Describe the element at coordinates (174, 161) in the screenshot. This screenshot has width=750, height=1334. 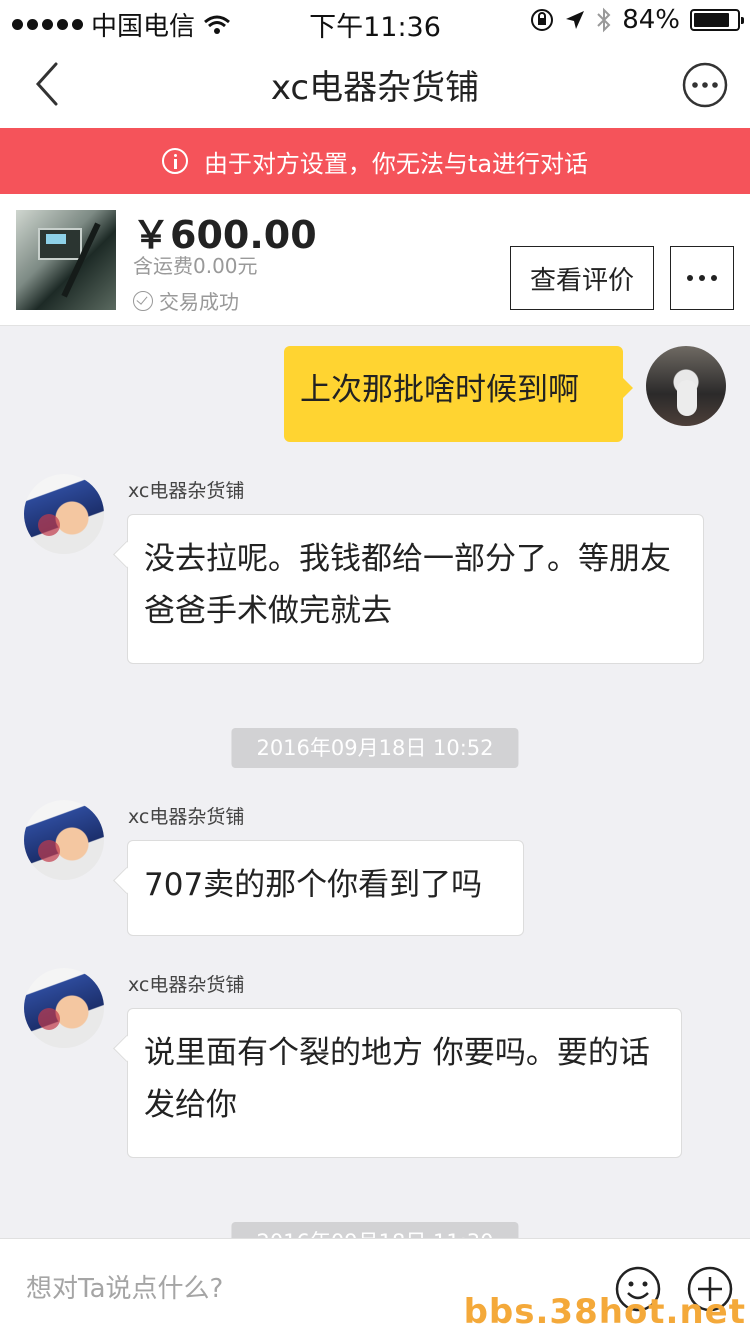
I see `info-icon` at that location.